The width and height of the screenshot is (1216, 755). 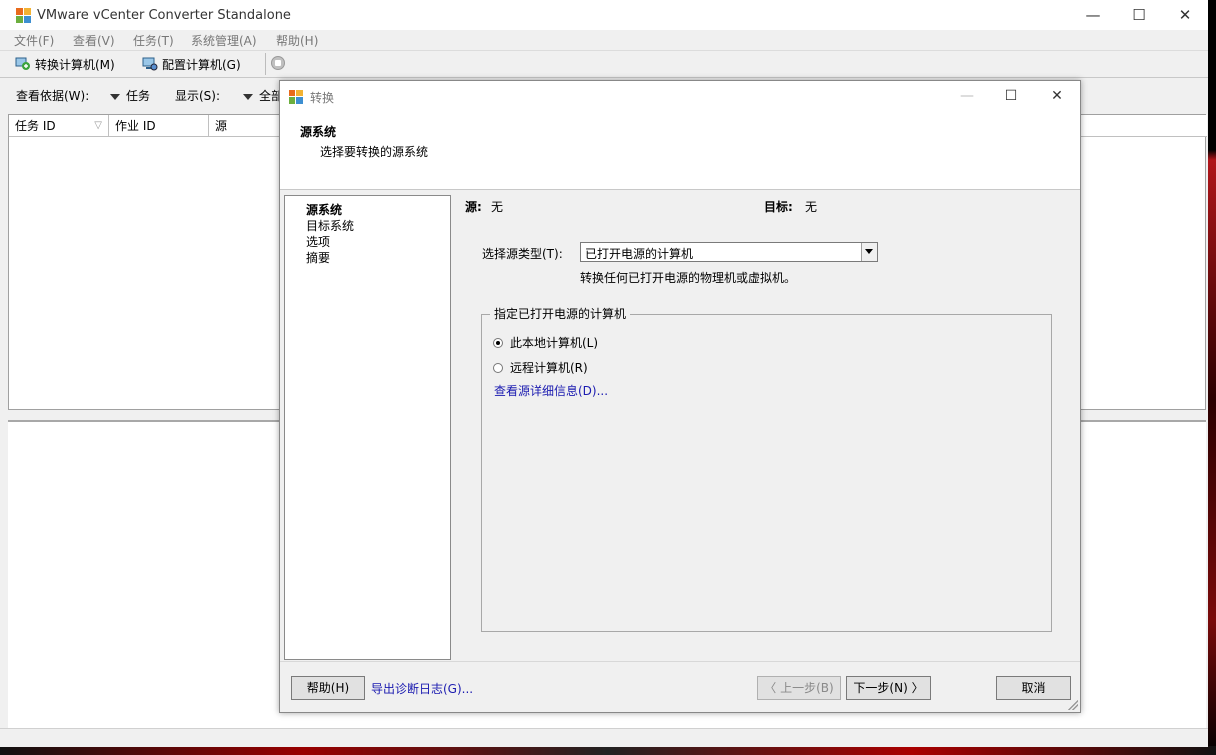 What do you see at coordinates (680, 661) in the screenshot?
I see `footer-divider` at bounding box center [680, 661].